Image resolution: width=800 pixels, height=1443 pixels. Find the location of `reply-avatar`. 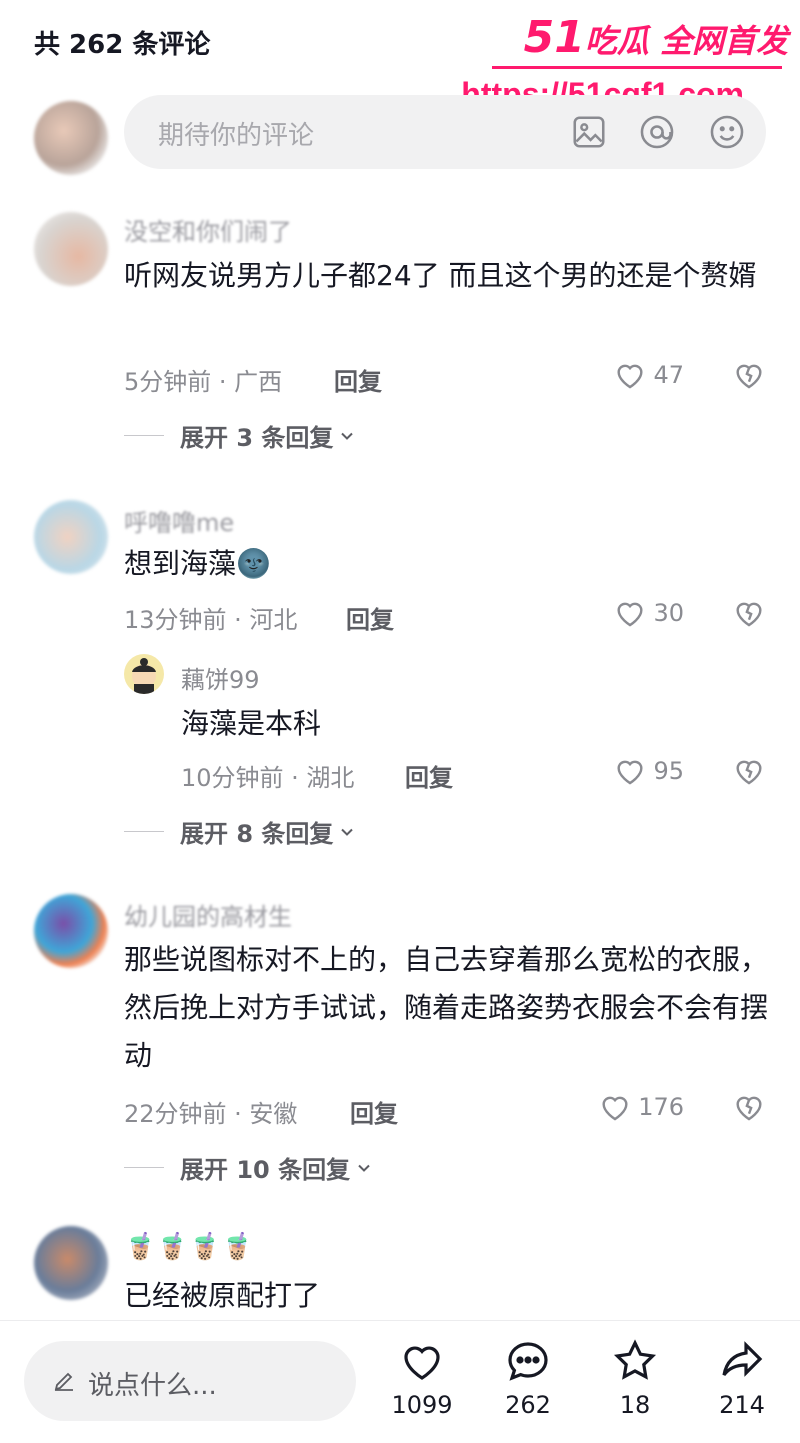

reply-avatar is located at coordinates (144, 674).